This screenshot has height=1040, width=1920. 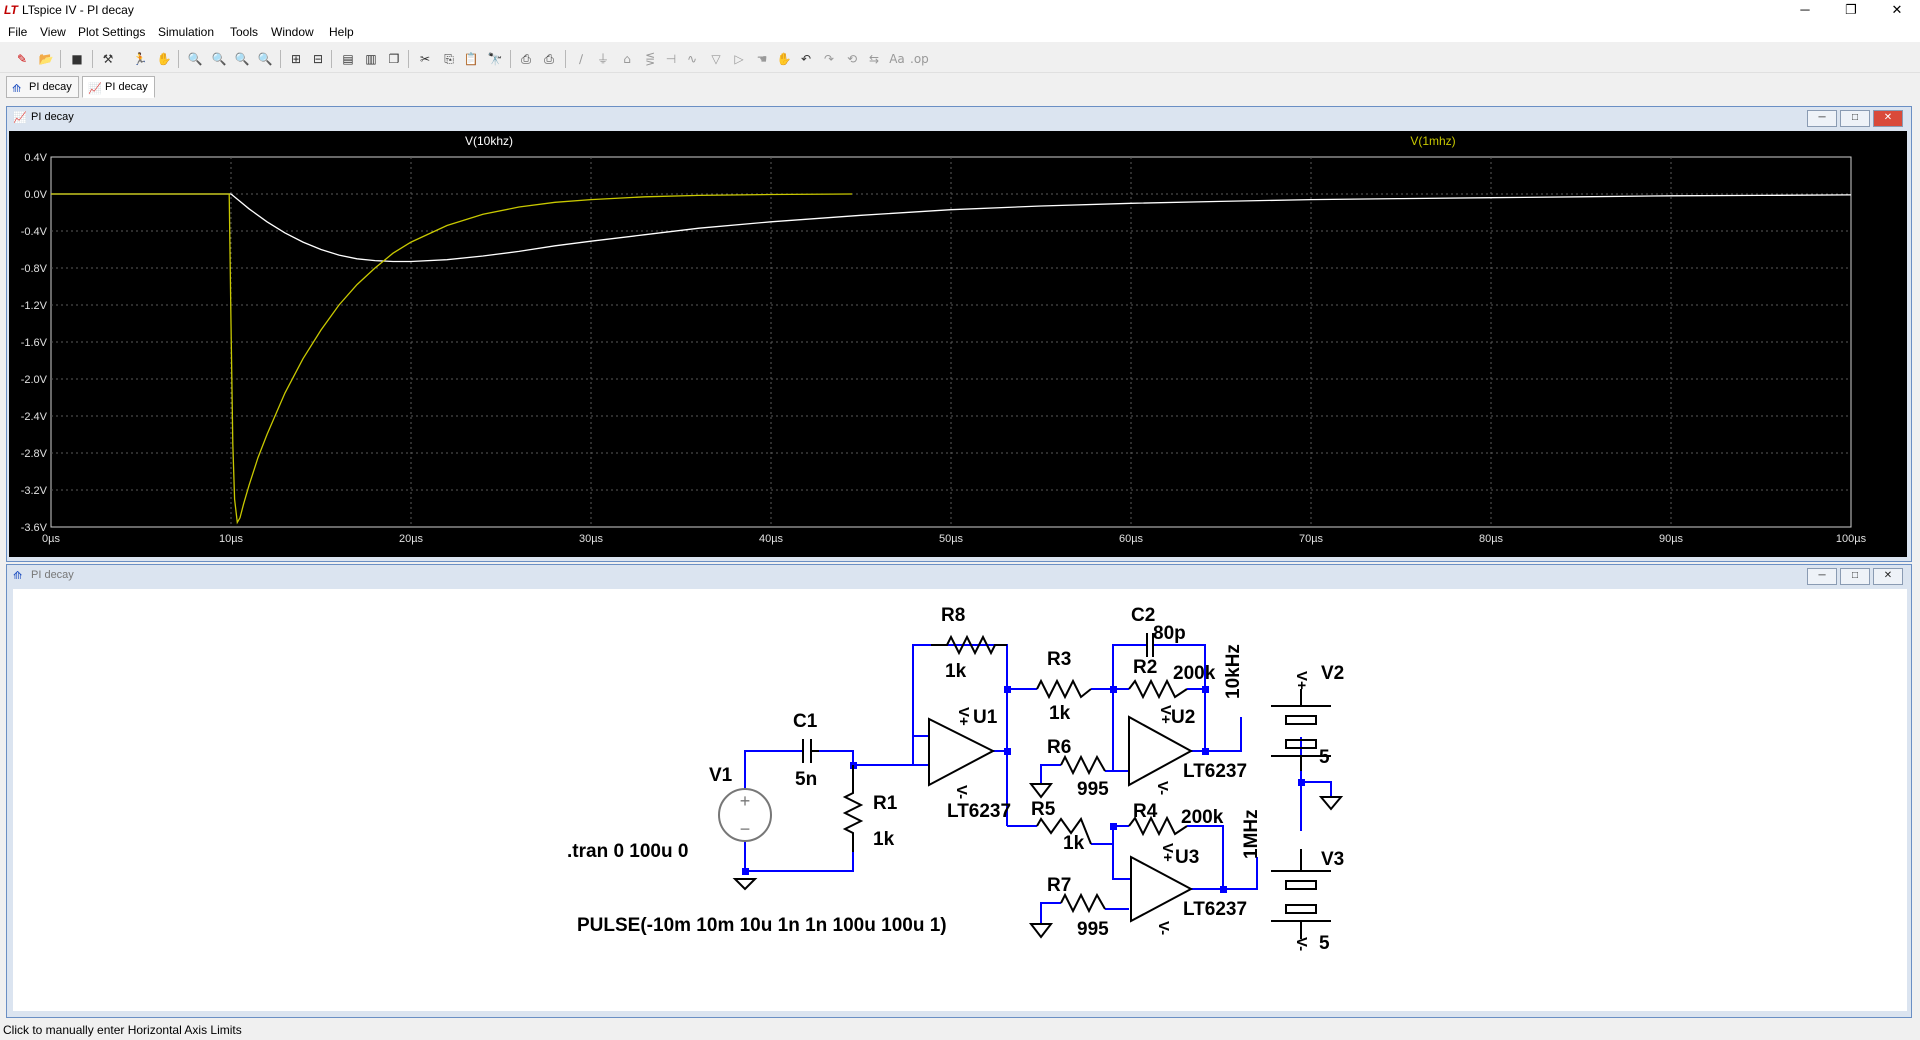 What do you see at coordinates (53, 32) in the screenshot?
I see `menu-view: View` at bounding box center [53, 32].